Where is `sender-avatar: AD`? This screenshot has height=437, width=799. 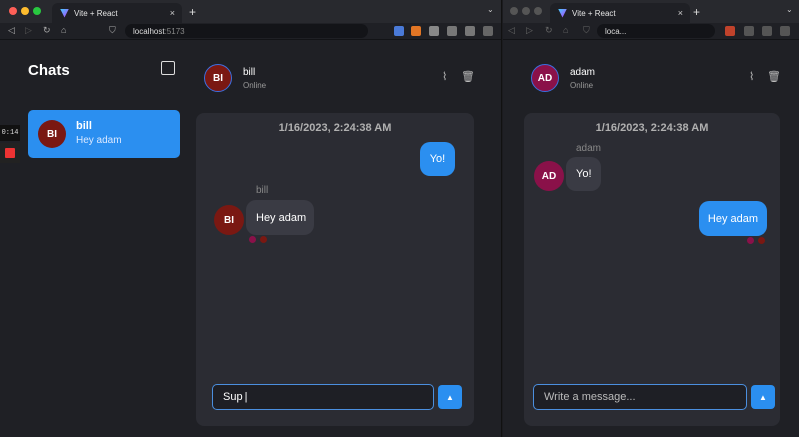 sender-avatar: AD is located at coordinates (549, 176).